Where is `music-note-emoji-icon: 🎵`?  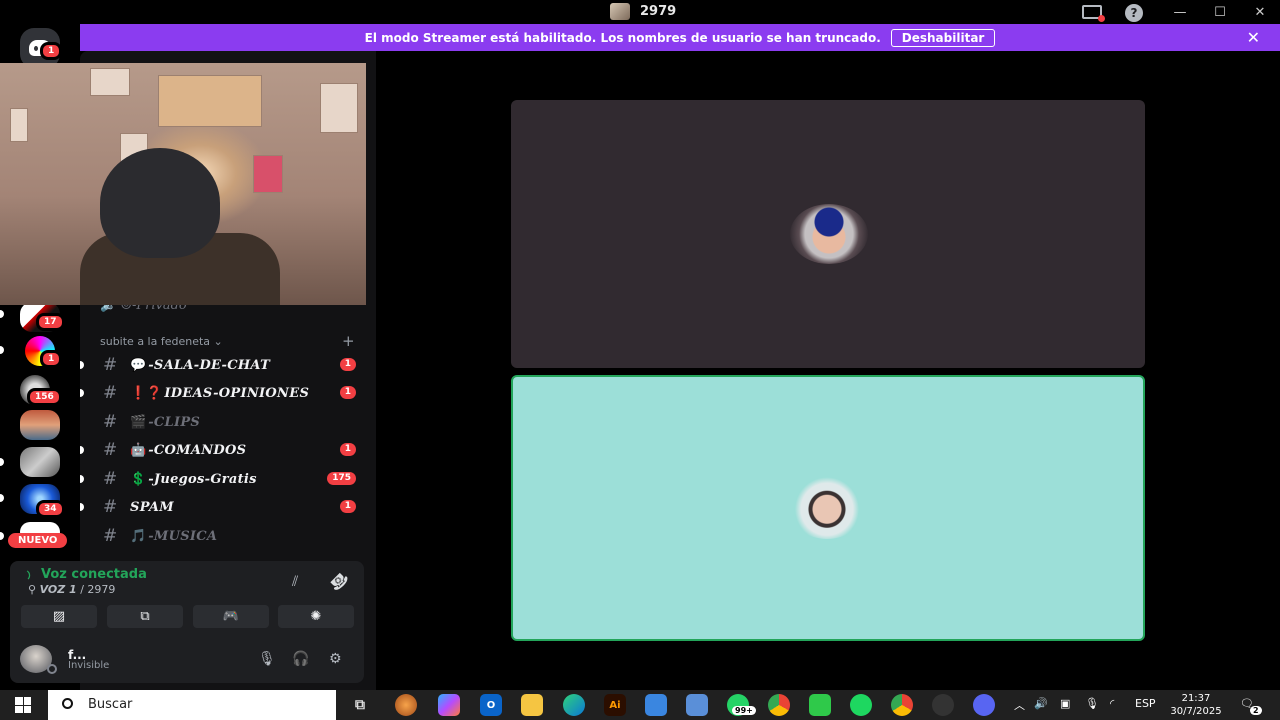
music-note-emoji-icon: 🎵 is located at coordinates (138, 536).